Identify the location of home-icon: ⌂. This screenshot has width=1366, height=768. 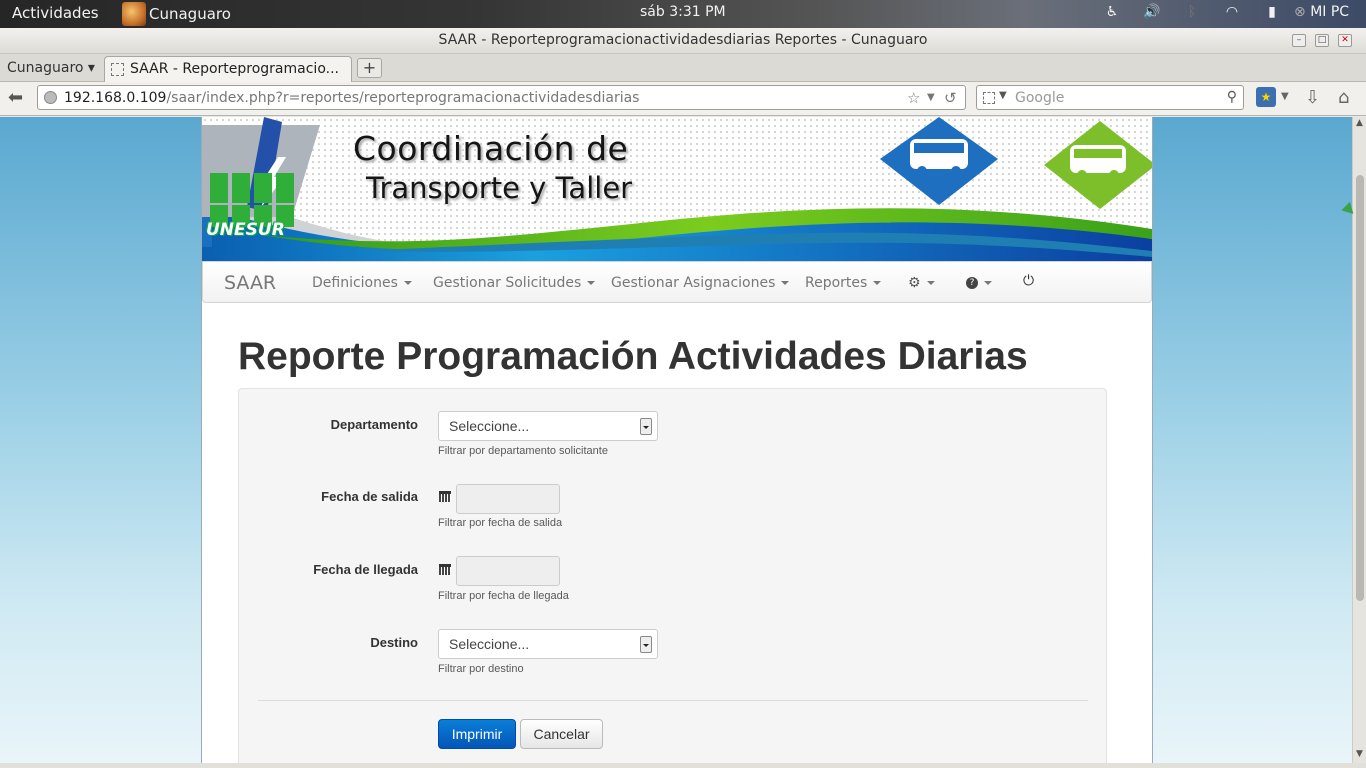
(1343, 97).